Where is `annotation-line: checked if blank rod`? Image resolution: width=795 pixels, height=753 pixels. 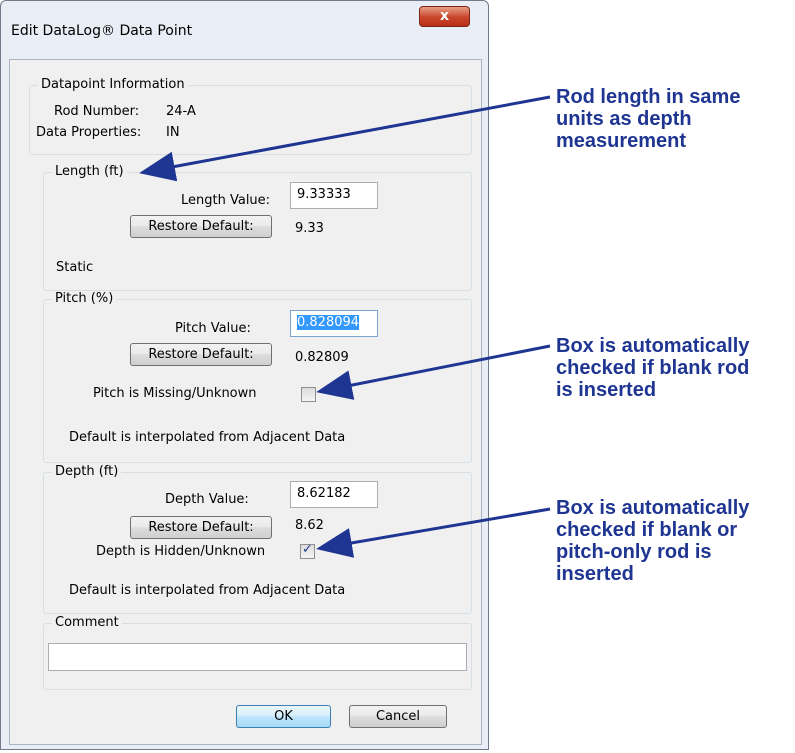
annotation-line: checked if blank rod is located at coordinates (653, 368).